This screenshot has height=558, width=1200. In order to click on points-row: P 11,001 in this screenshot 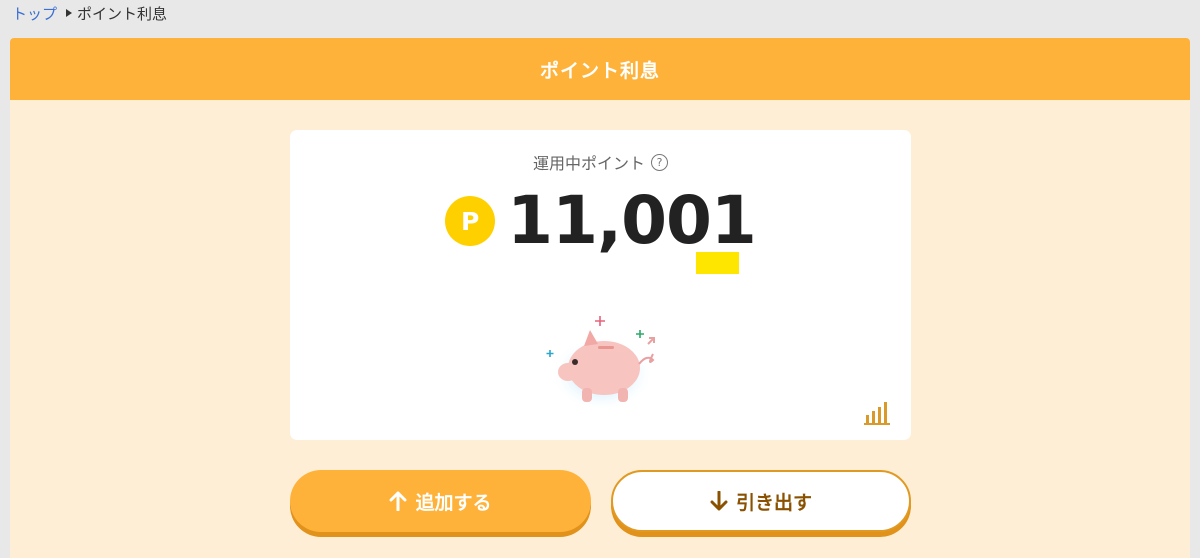, I will do `click(600, 221)`.